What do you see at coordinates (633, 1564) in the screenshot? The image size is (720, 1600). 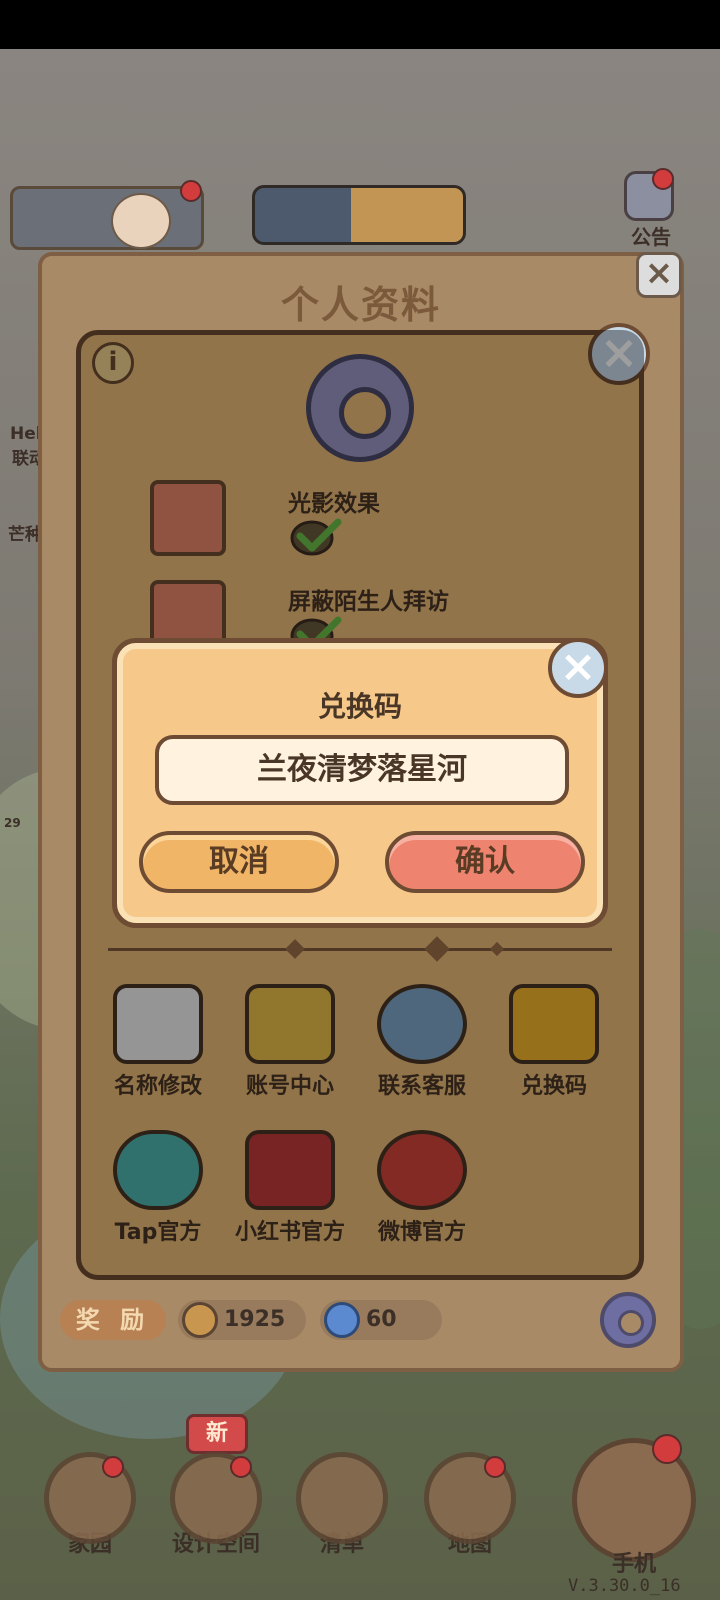 I see `phone-label: 手机` at bounding box center [633, 1564].